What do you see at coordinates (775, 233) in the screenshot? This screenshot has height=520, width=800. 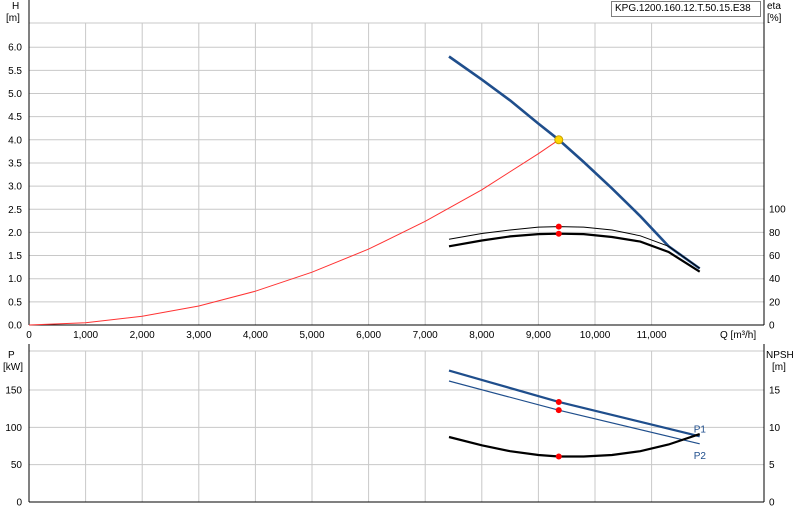 I see `eta-tick-label: 80` at bounding box center [775, 233].